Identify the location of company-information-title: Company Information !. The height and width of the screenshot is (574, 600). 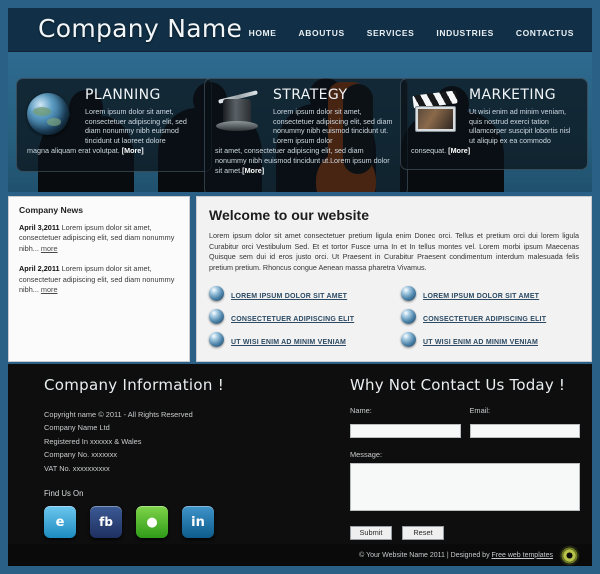
(134, 385).